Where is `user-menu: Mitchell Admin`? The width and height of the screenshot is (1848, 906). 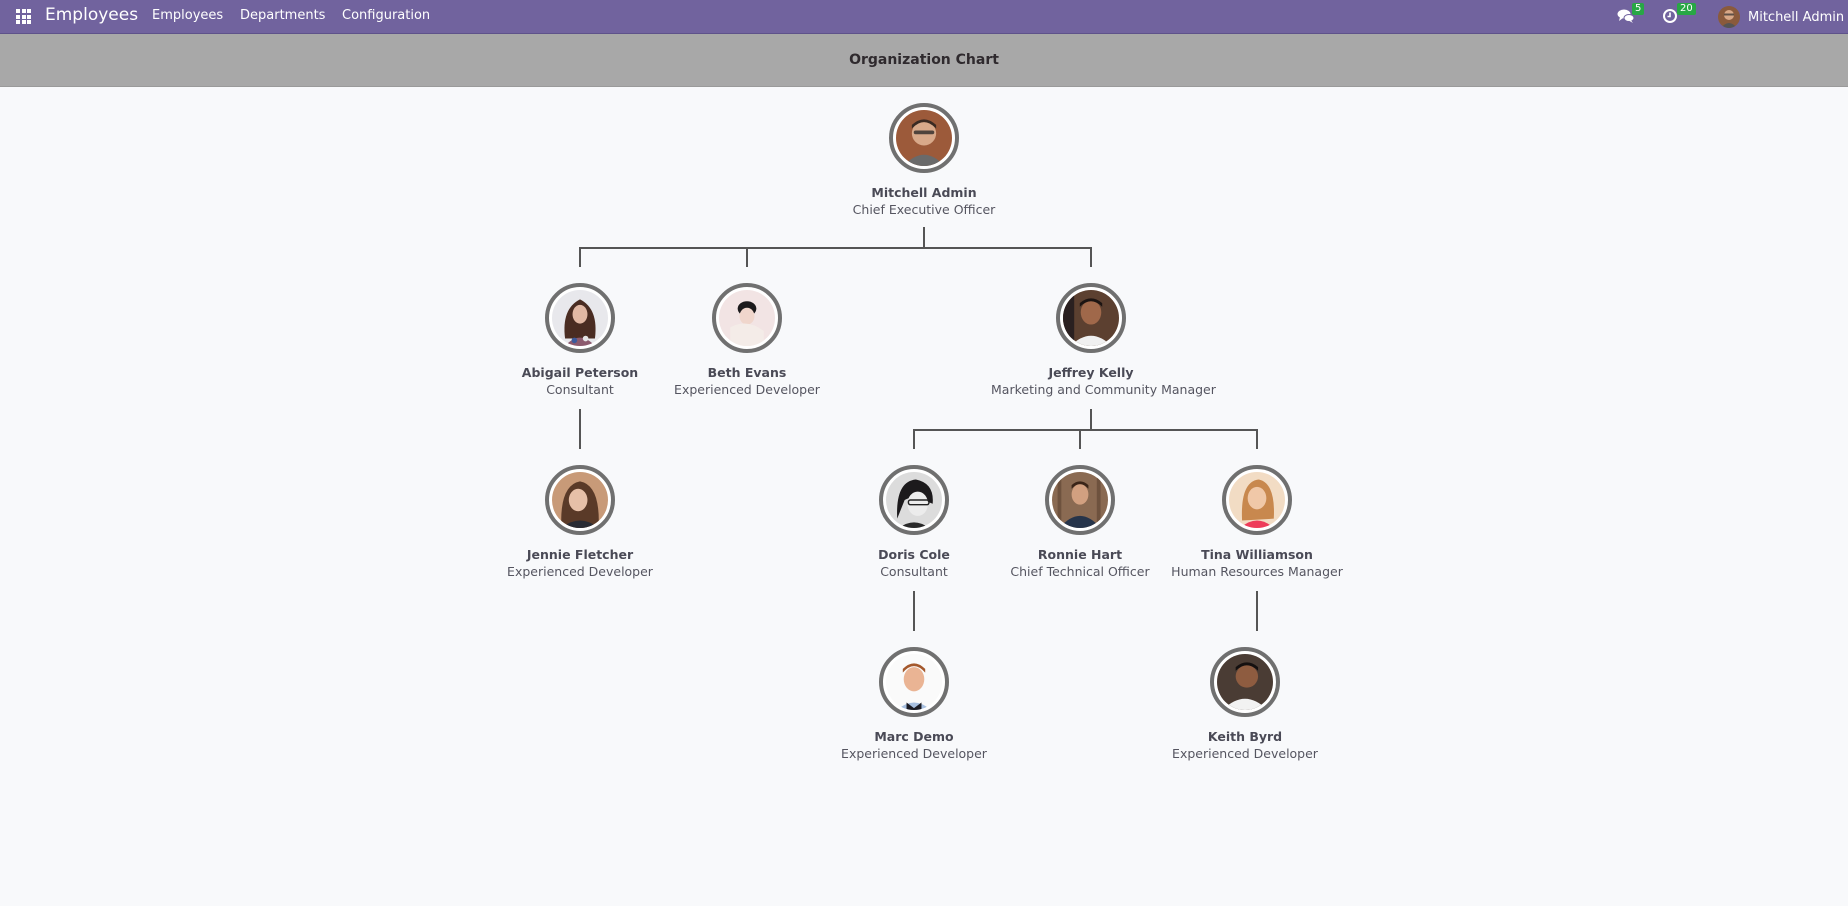 user-menu: Mitchell Admin is located at coordinates (1781, 17).